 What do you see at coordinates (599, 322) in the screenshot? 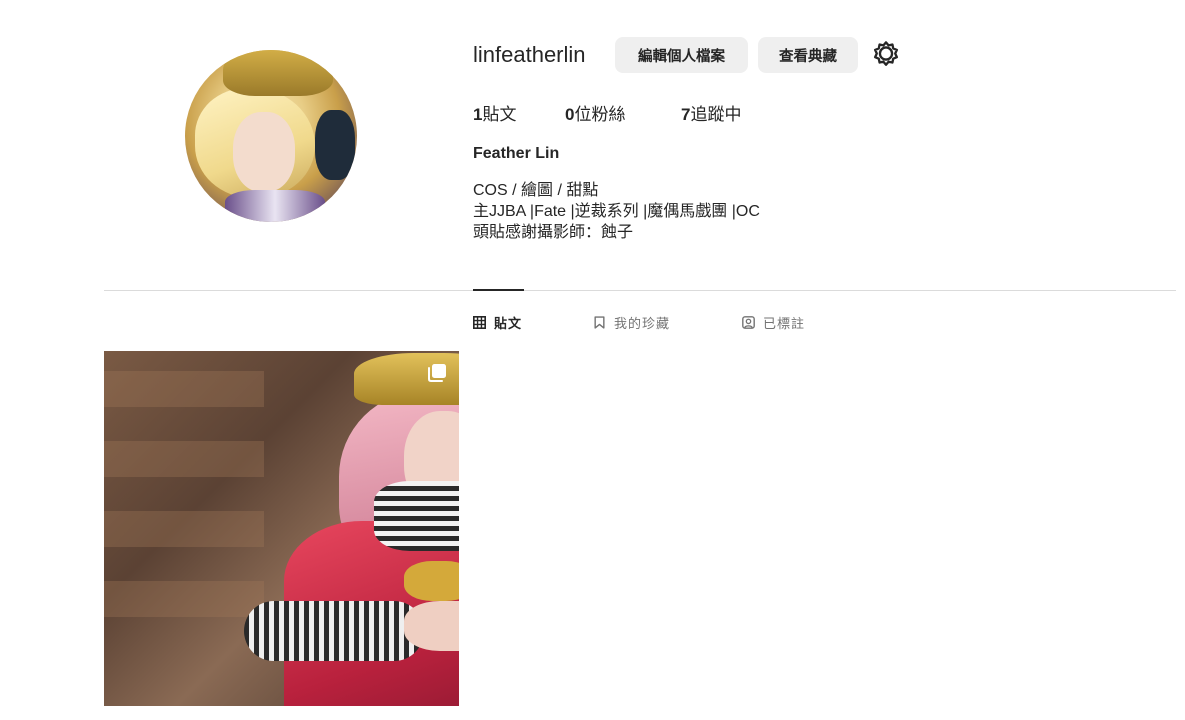
I see `bookmark-icon` at bounding box center [599, 322].